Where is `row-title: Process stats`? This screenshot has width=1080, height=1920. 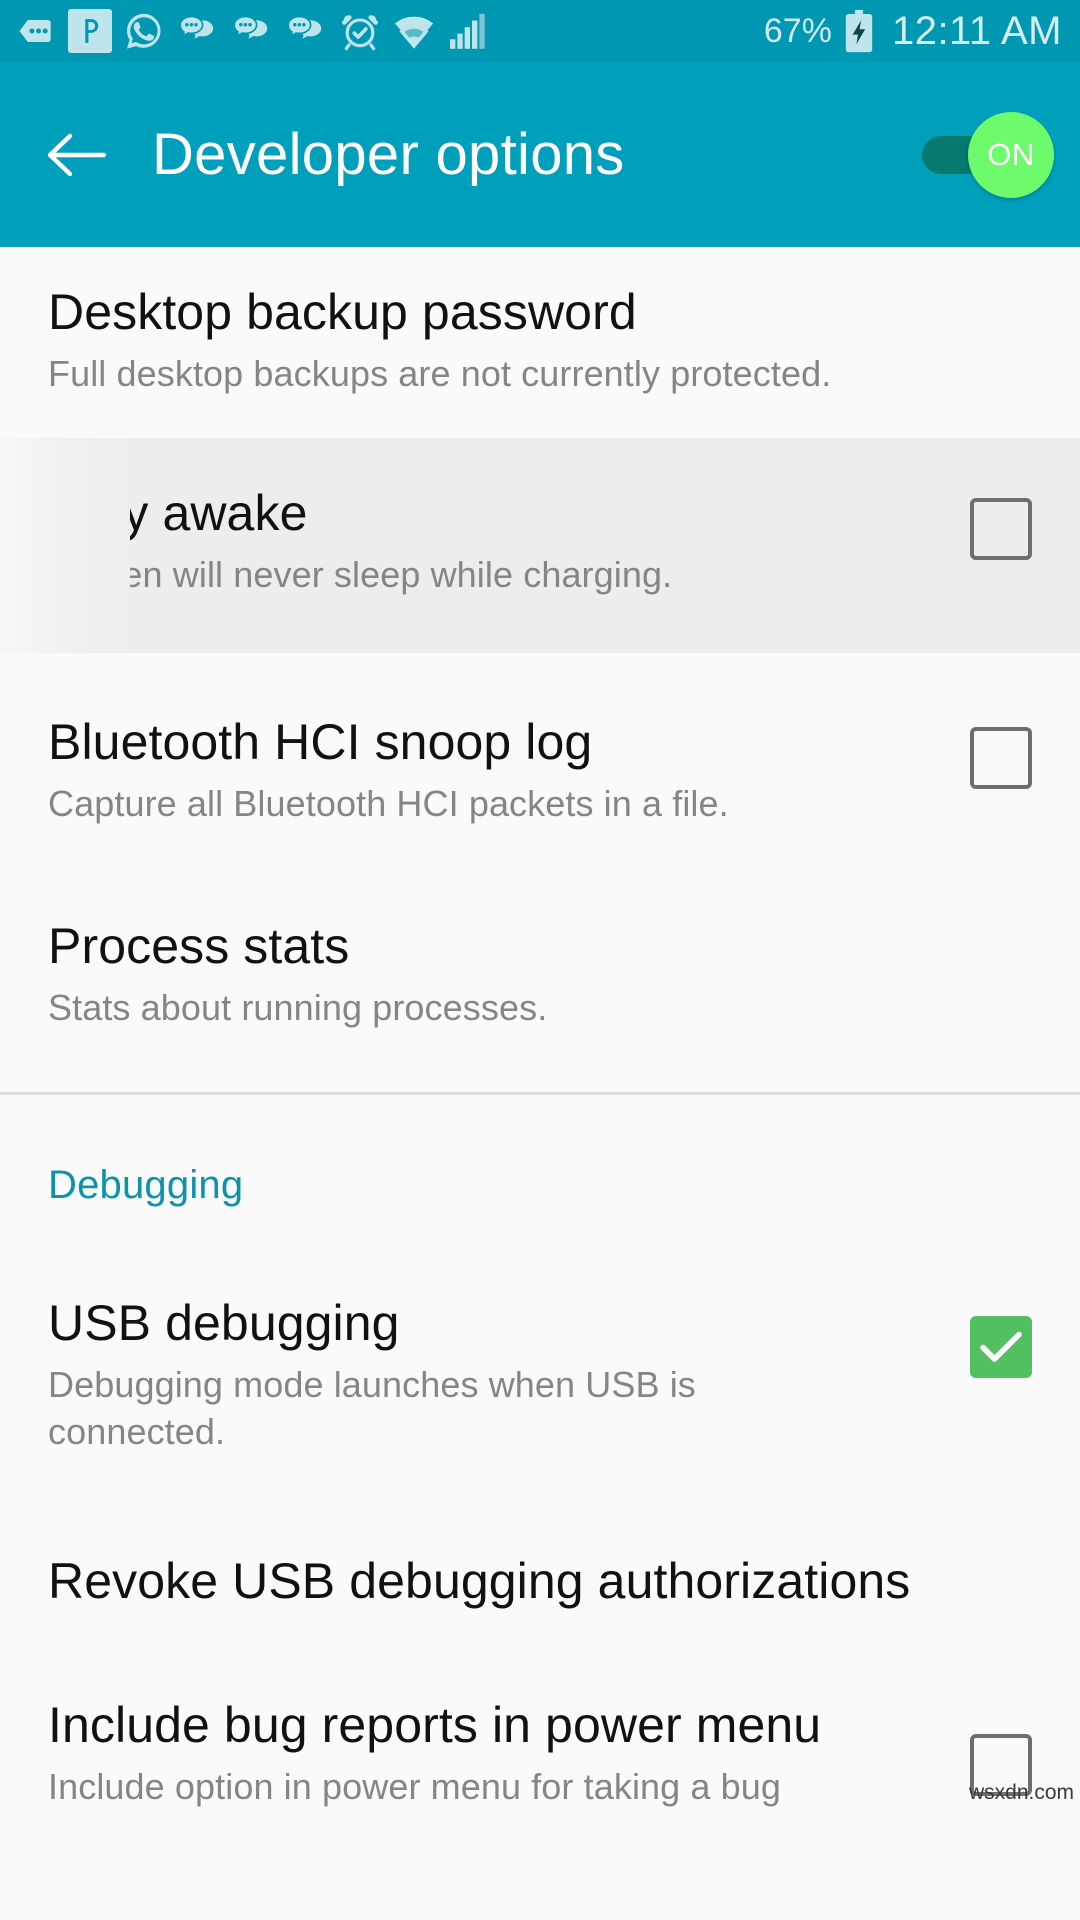
row-title: Process stats is located at coordinates (199, 946).